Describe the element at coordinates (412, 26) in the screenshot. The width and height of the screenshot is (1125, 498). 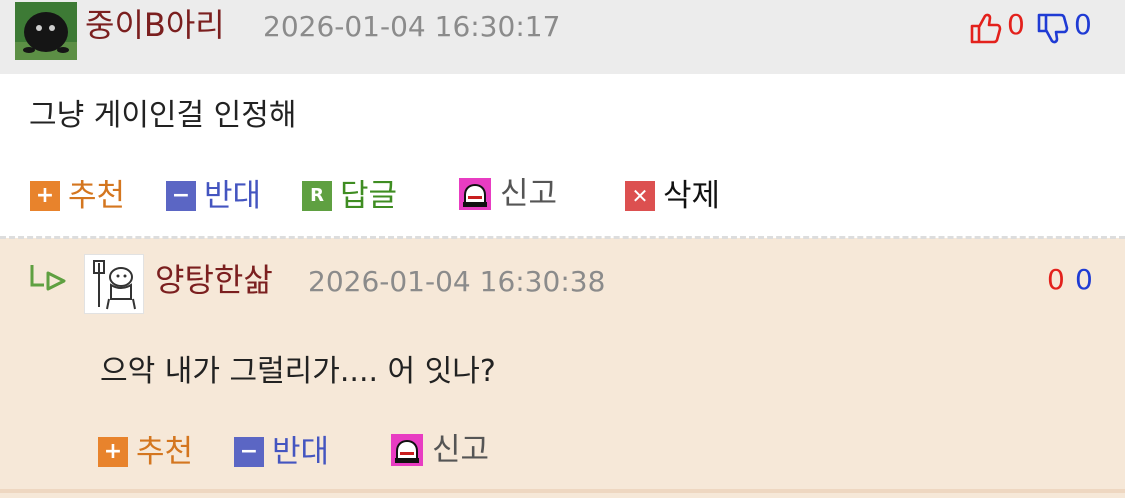
I see `timestamp: 2026-01-04 16:30:17` at that location.